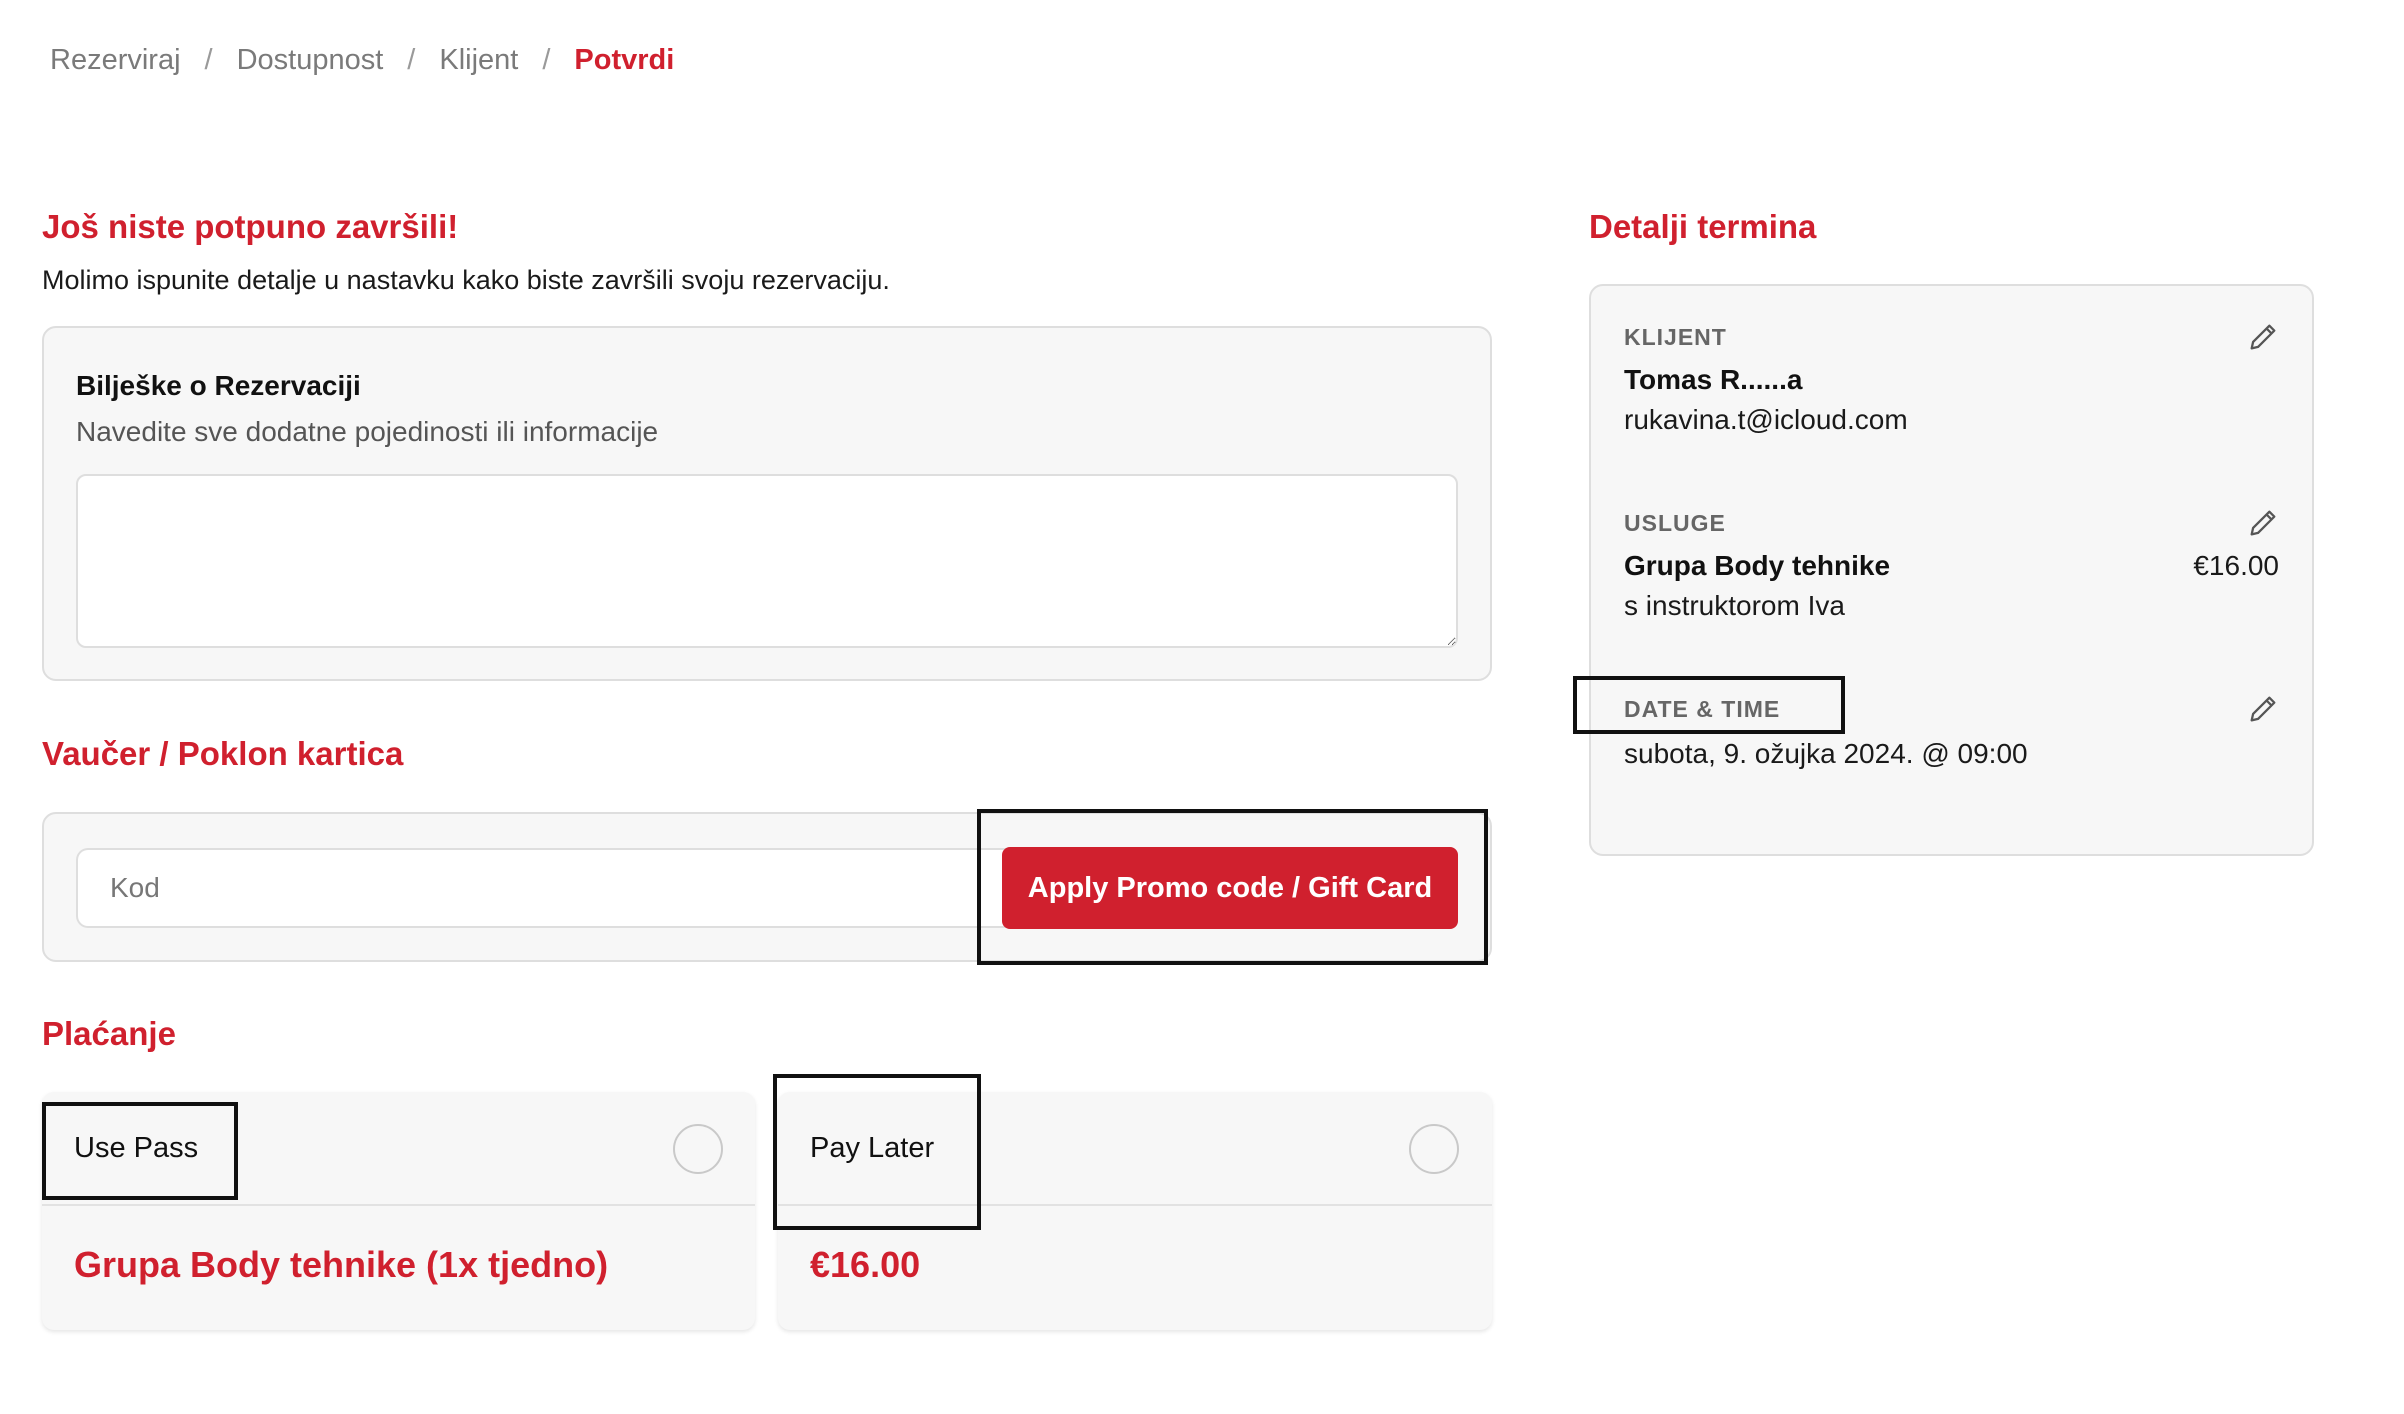  I want to click on payment-option-use-pass: Use Pass Grupa Body tehnike (1x tjedno), so click(398, 1211).